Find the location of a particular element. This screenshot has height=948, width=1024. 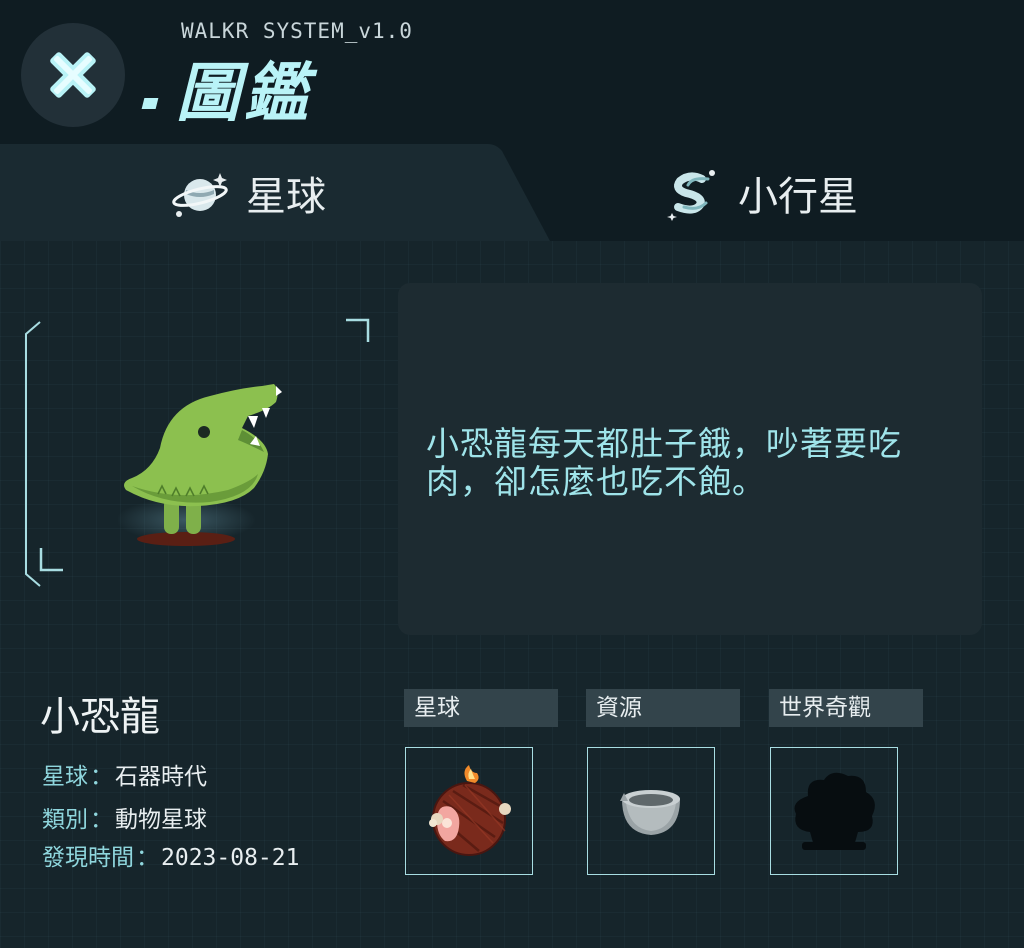

page-title: 圖鑑 is located at coordinates (244, 94).